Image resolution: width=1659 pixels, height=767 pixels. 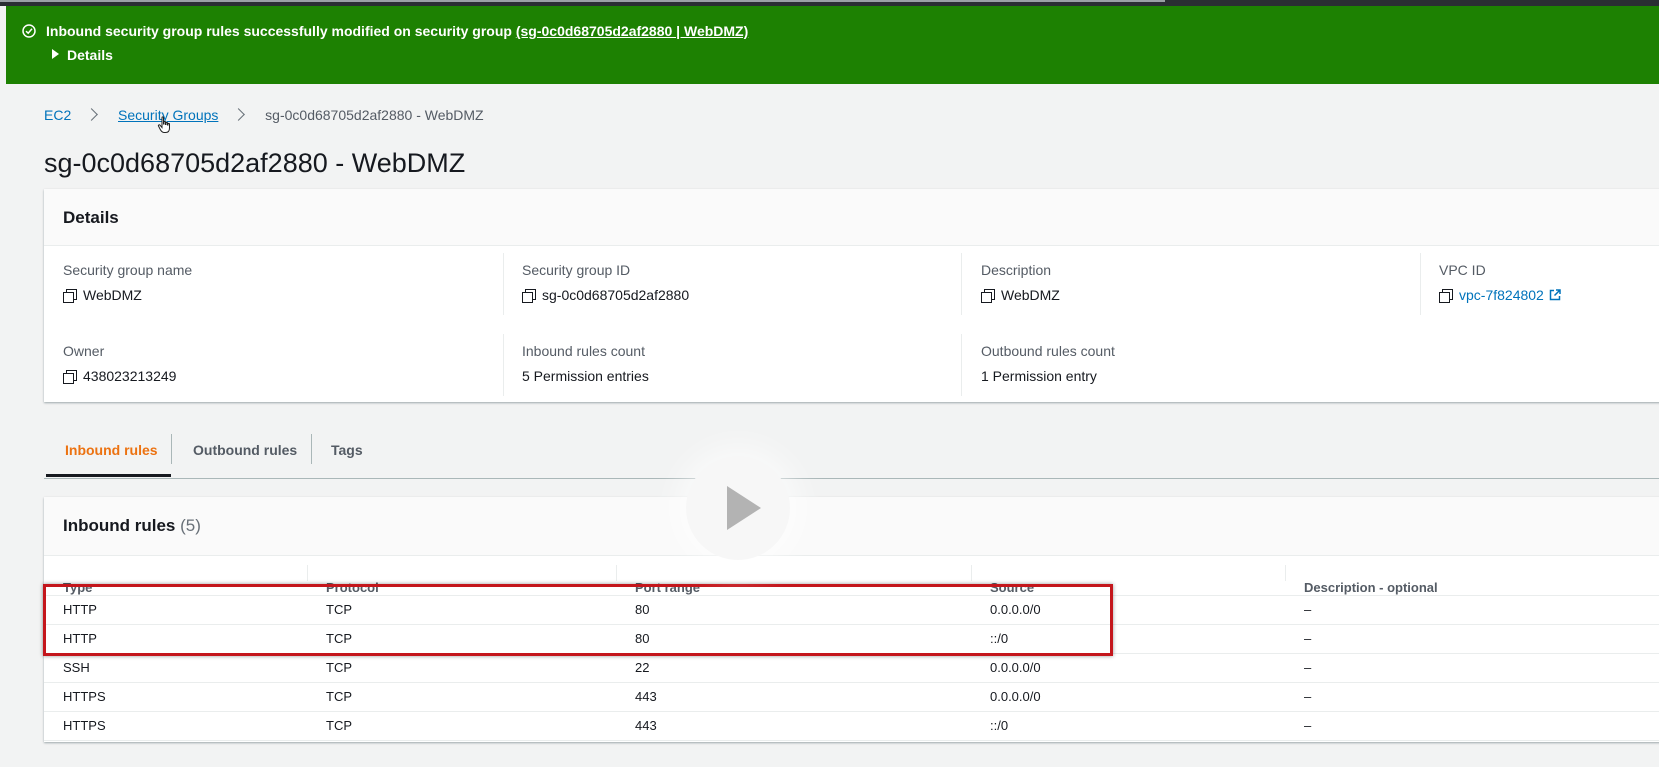 What do you see at coordinates (851, 668) in the screenshot?
I see `table-row: SSH TCP 22 0.0.0.0/0 –` at bounding box center [851, 668].